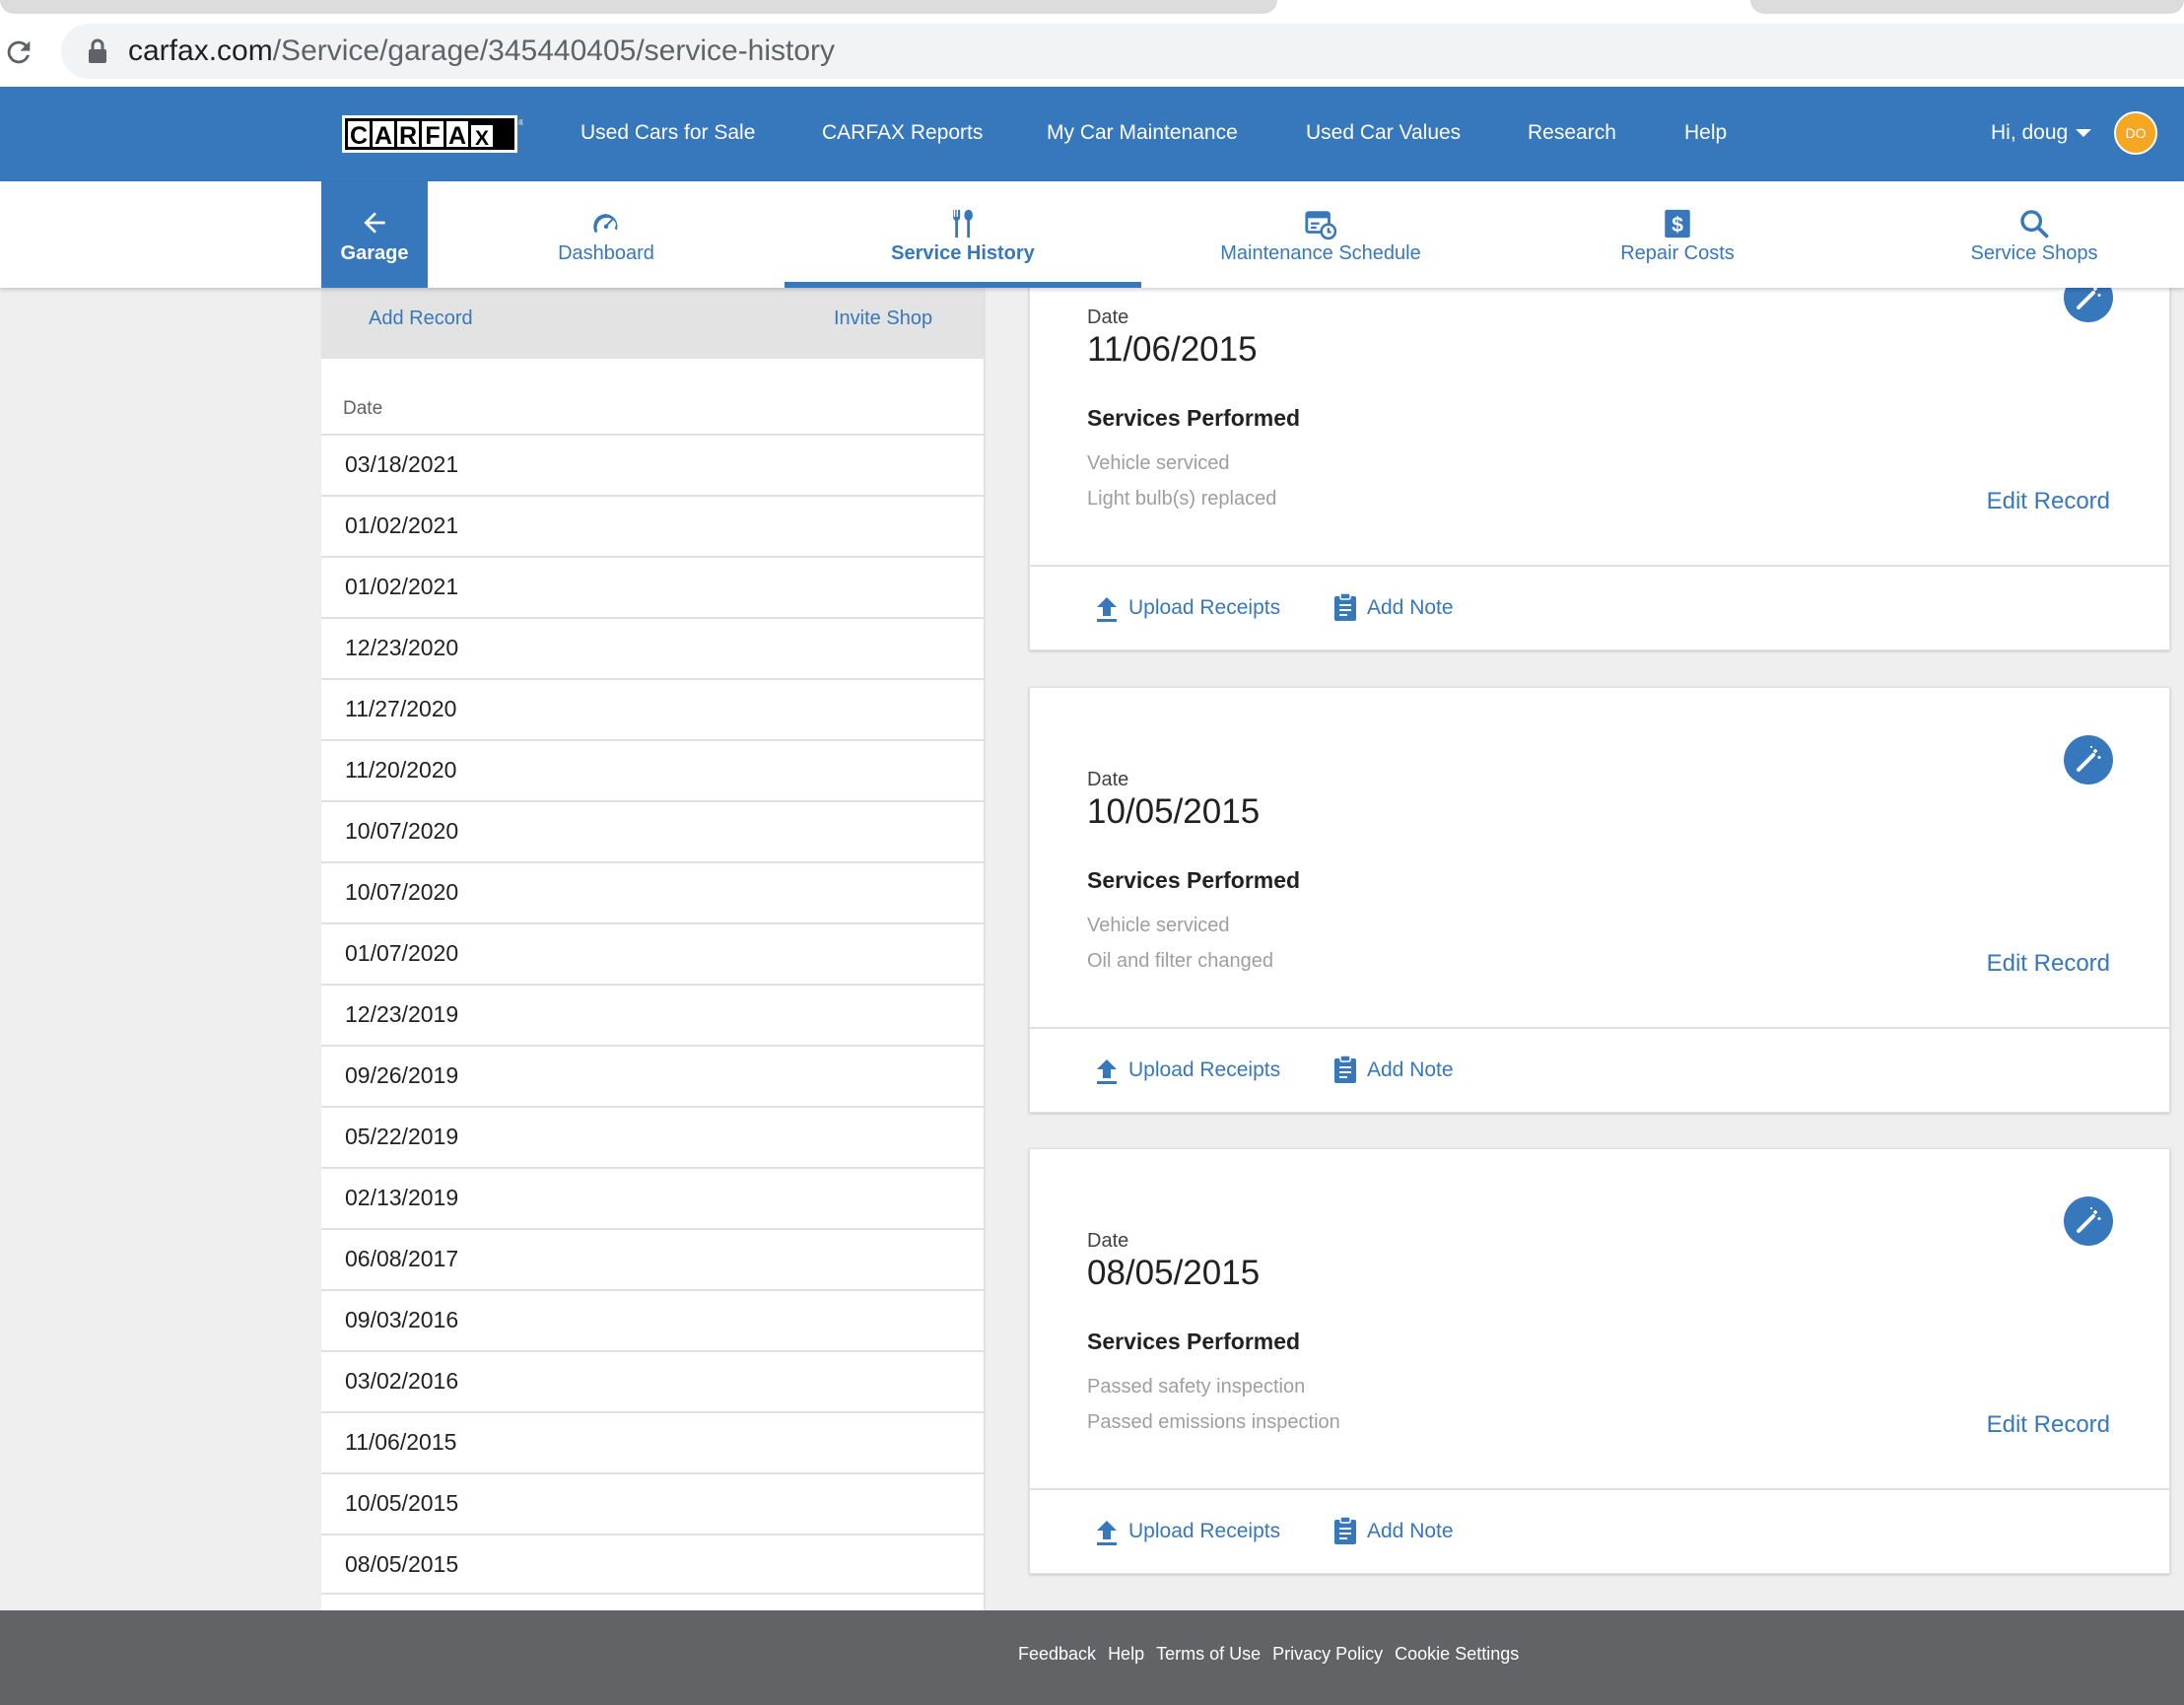 Image resolution: width=2184 pixels, height=1705 pixels. What do you see at coordinates (652, 708) in the screenshot?
I see `date-list-item: 11/27/2020` at bounding box center [652, 708].